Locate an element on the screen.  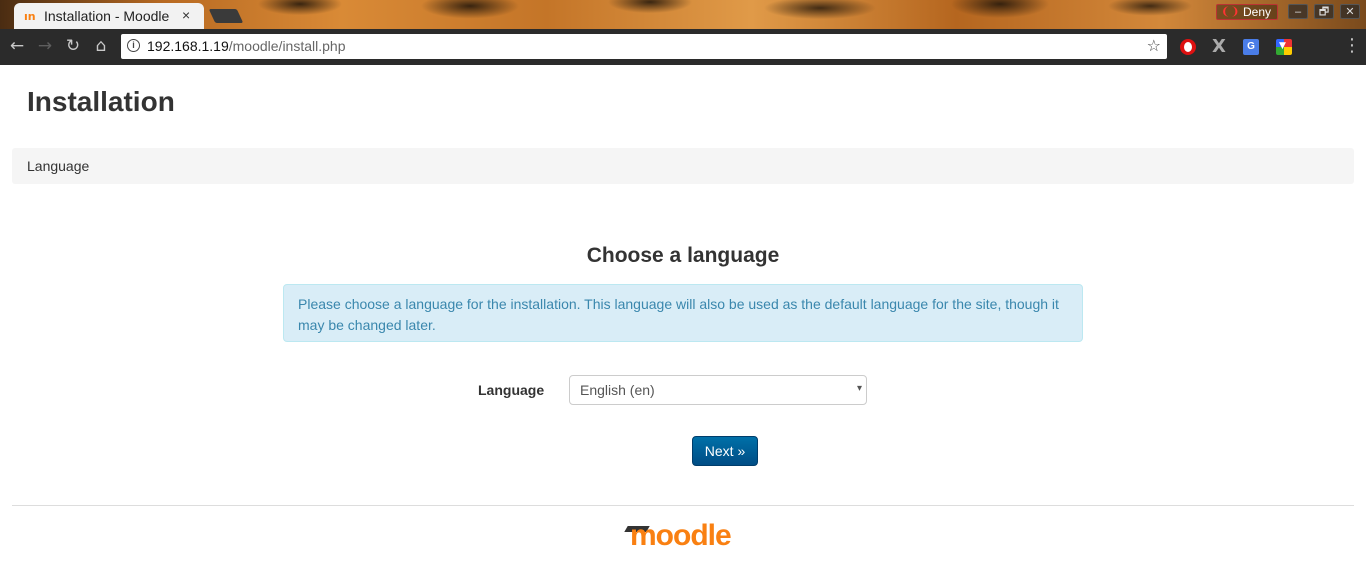
tab-title: Installation - Moodle is located at coordinates (107, 16).